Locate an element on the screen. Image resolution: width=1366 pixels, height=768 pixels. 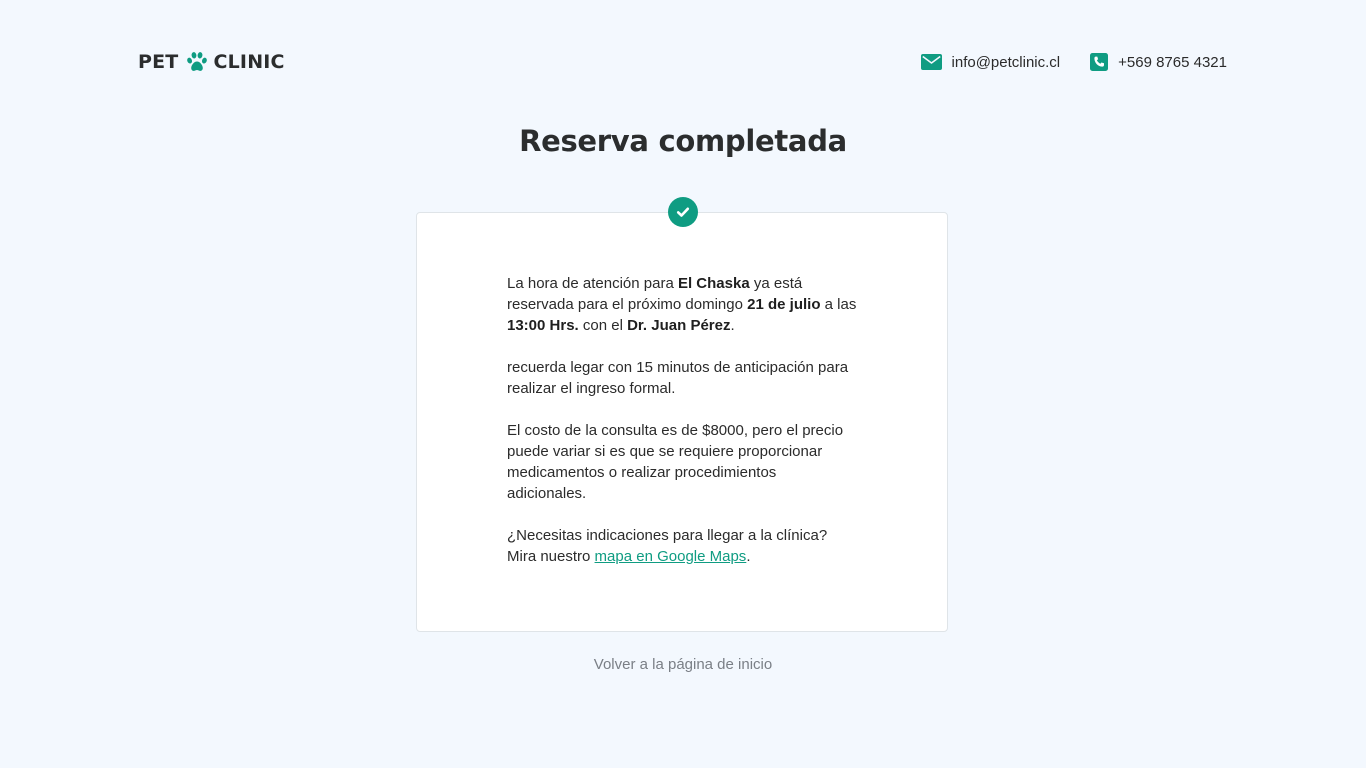
paw-icon is located at coordinates (197, 62).